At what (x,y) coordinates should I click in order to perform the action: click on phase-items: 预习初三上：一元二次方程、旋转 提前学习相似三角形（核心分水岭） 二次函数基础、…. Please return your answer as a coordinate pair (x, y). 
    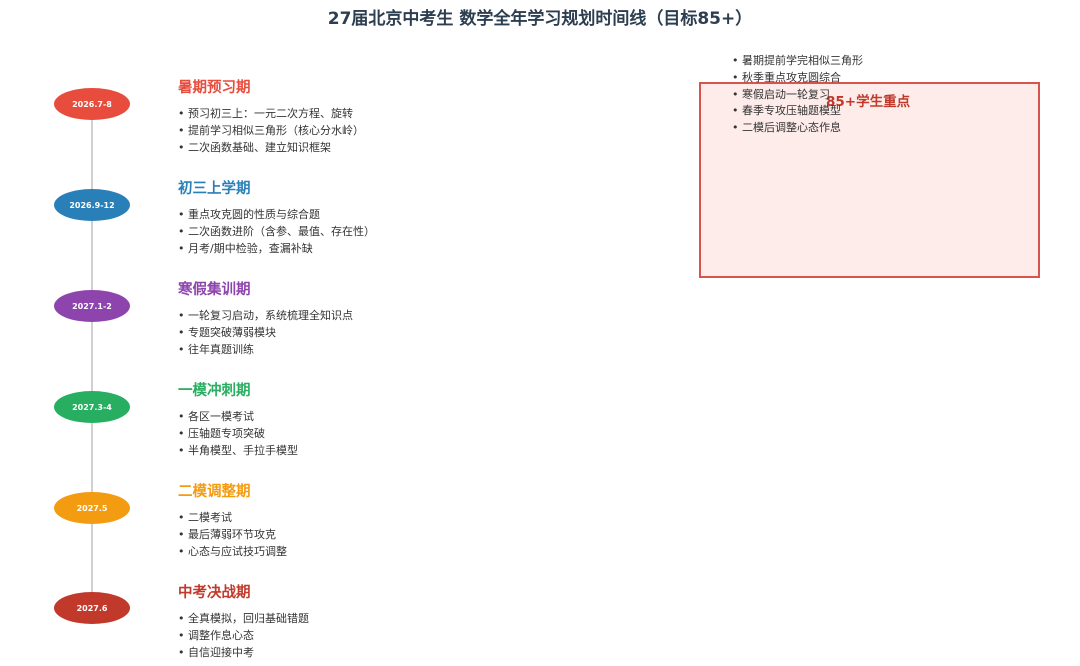
    Looking at the image, I should click on (388, 131).